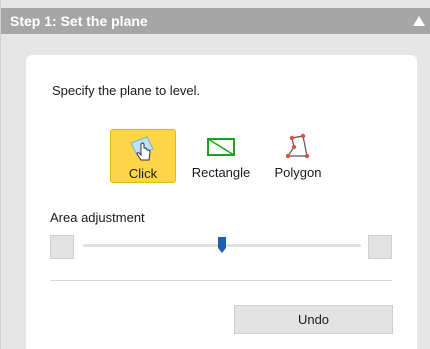 The width and height of the screenshot is (430, 349). What do you see at coordinates (221, 147) in the screenshot?
I see `rectangle-icon` at bounding box center [221, 147].